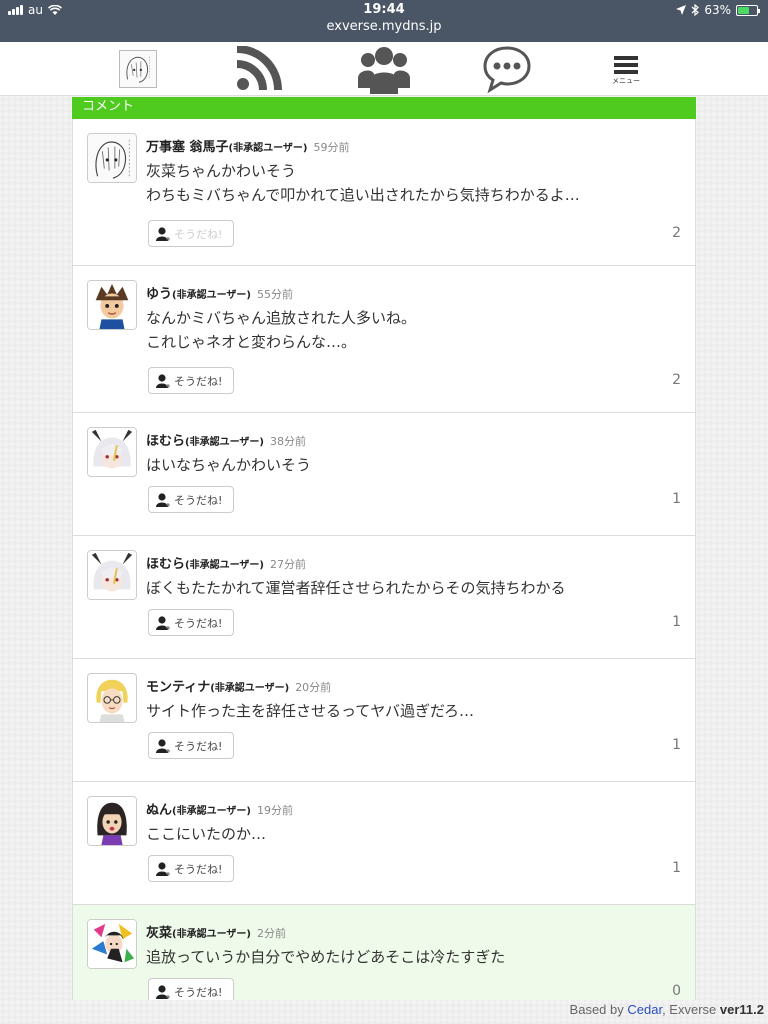 Image resolution: width=768 pixels, height=1024 pixels. Describe the element at coordinates (287, 441) in the screenshot. I see `comment-time: 38分前` at that location.